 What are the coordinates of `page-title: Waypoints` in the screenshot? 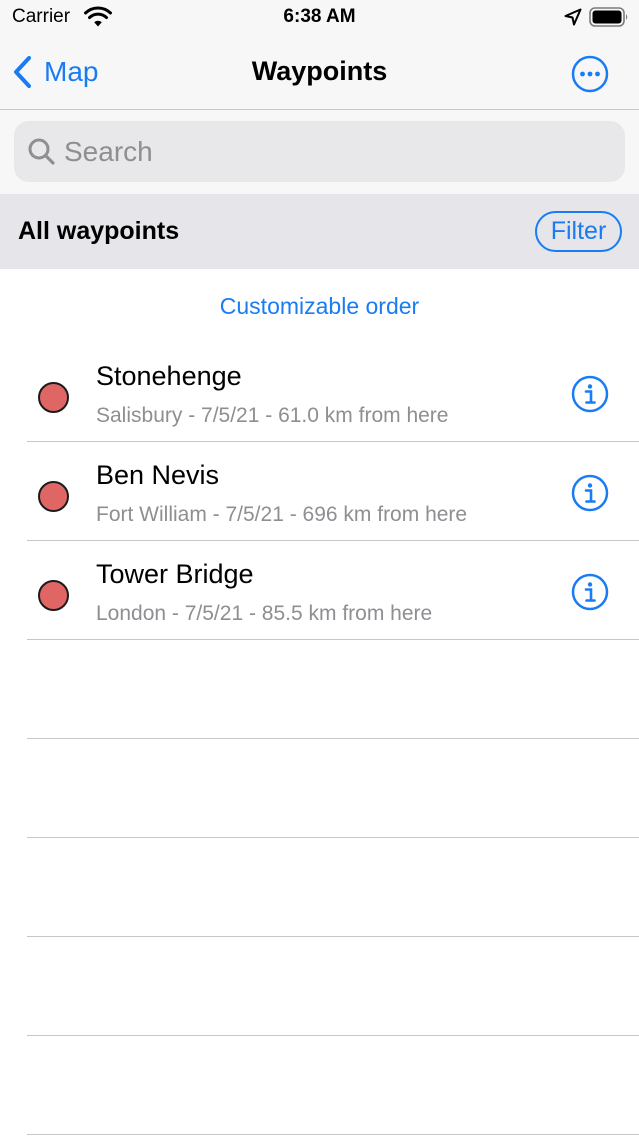 It's located at (319, 71).